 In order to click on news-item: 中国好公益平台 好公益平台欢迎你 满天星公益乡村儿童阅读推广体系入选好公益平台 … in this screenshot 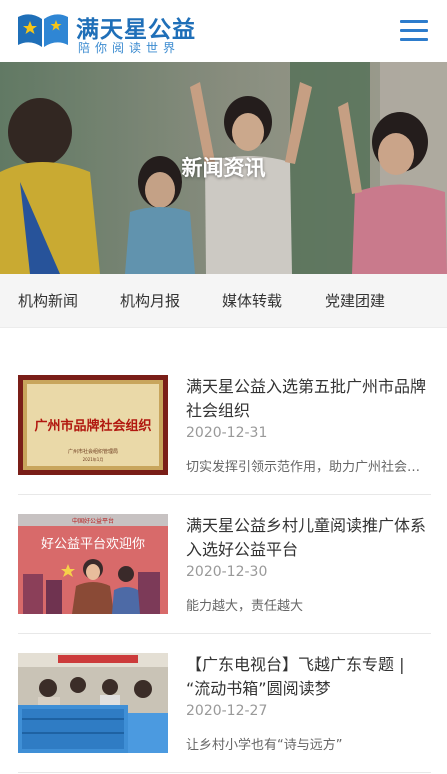, I will do `click(224, 574)`.